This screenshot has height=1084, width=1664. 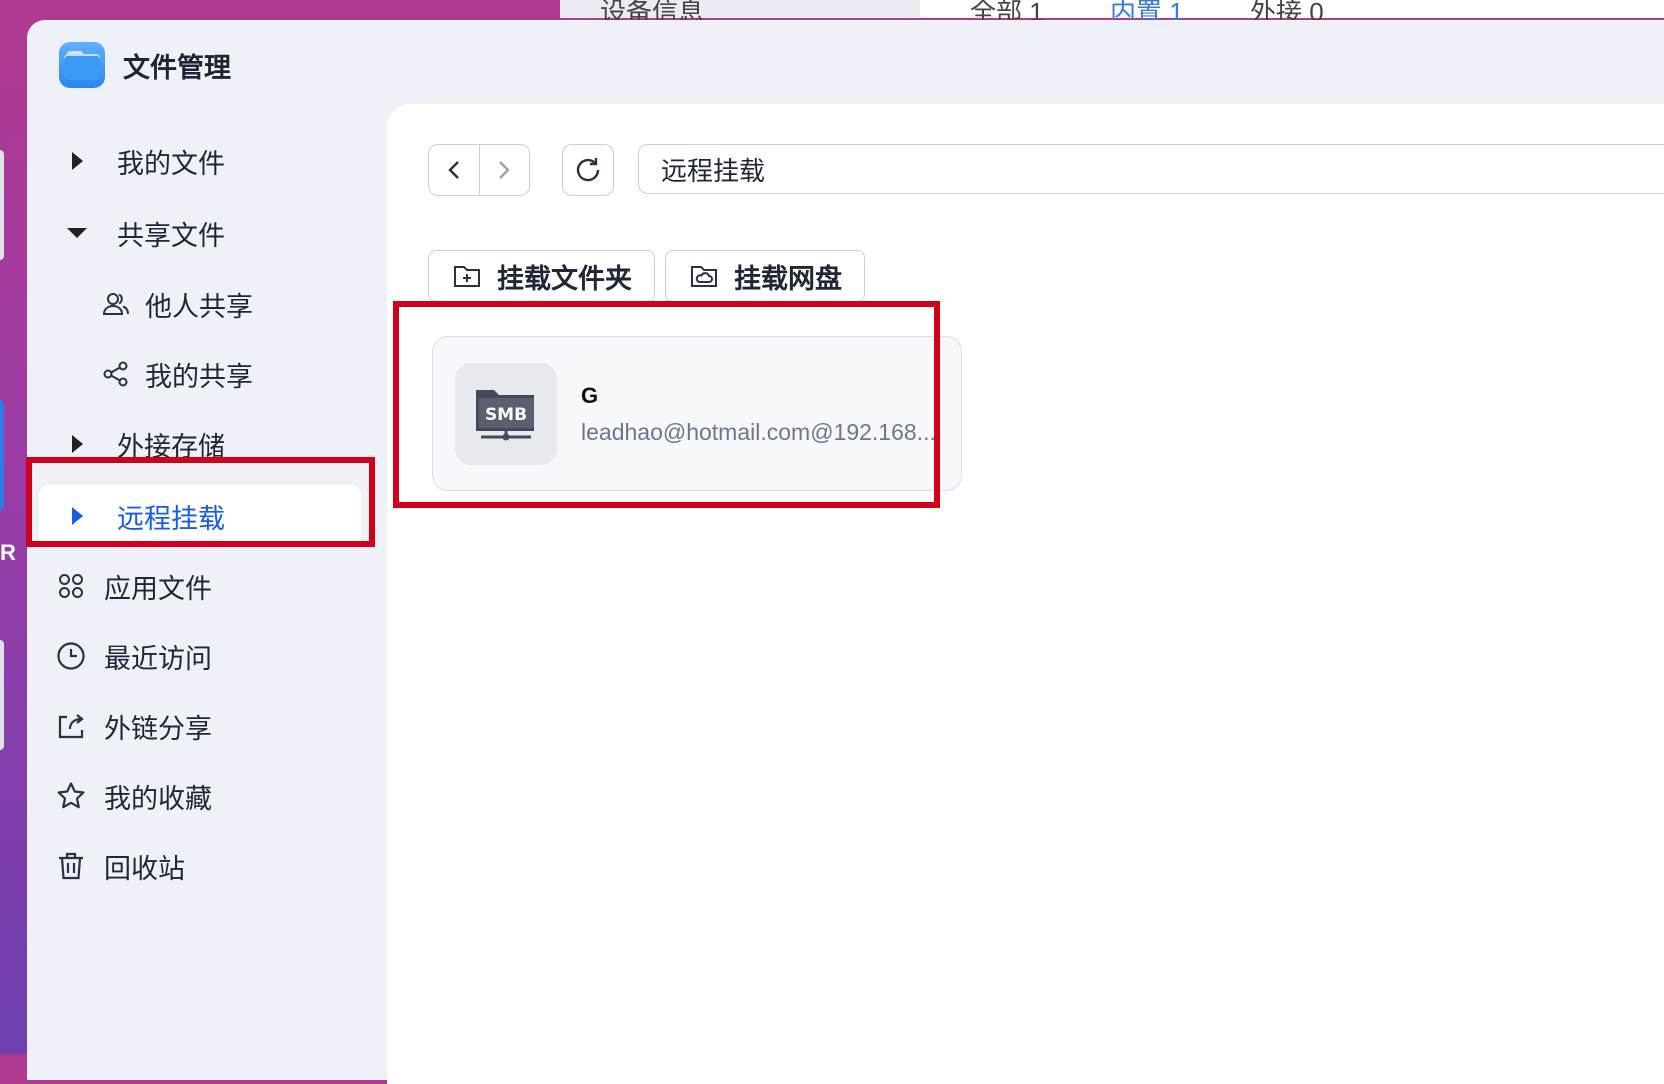 What do you see at coordinates (788, 278) in the screenshot?
I see `mount-netdisk-label: 挂载网盘` at bounding box center [788, 278].